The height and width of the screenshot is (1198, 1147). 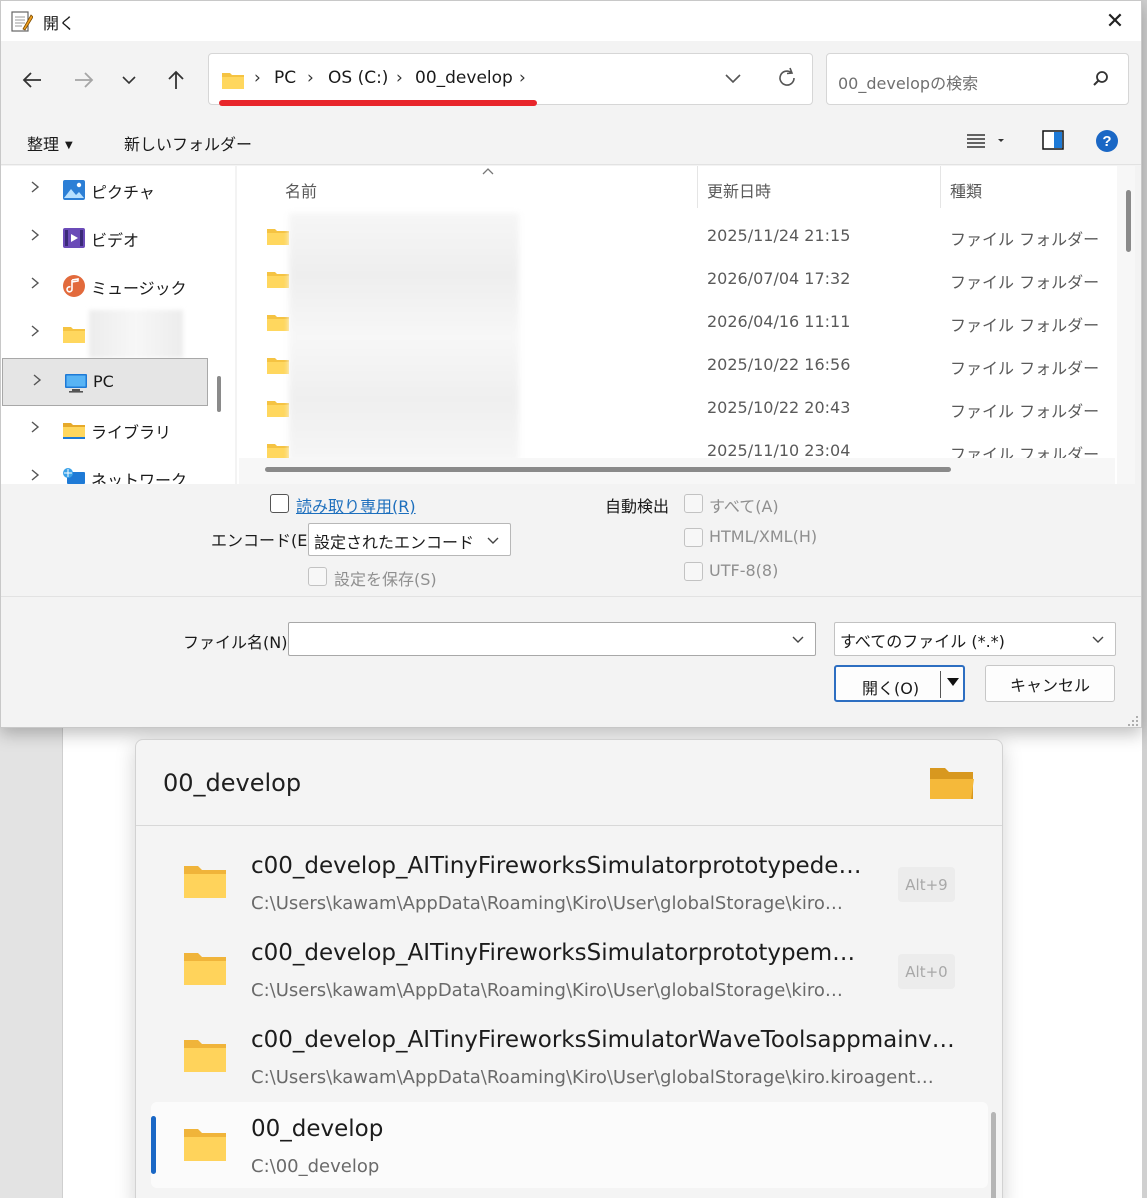 What do you see at coordinates (953, 682) in the screenshot?
I see `open-menu-arrow-icon` at bounding box center [953, 682].